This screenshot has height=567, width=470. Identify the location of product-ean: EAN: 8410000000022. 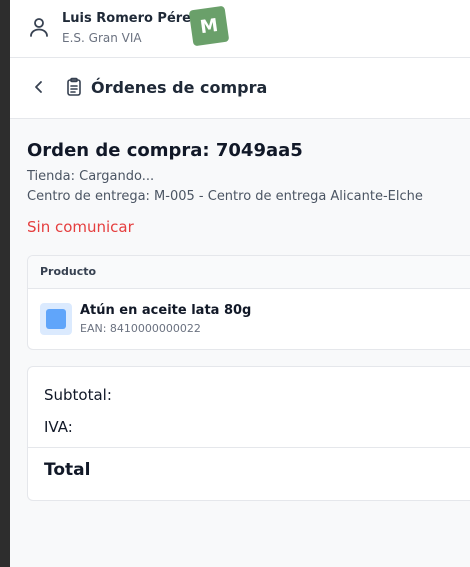
(140, 328).